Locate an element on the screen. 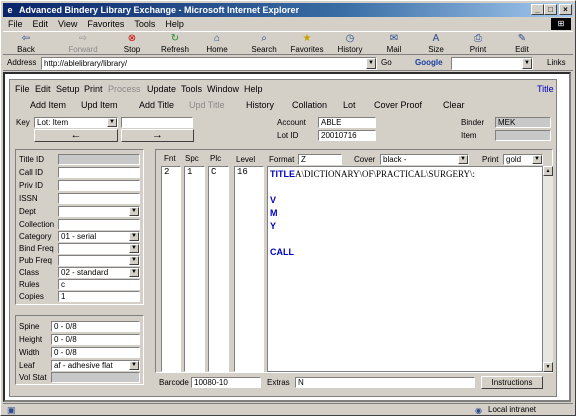  add-item-button: Add Item is located at coordinates (48, 105).